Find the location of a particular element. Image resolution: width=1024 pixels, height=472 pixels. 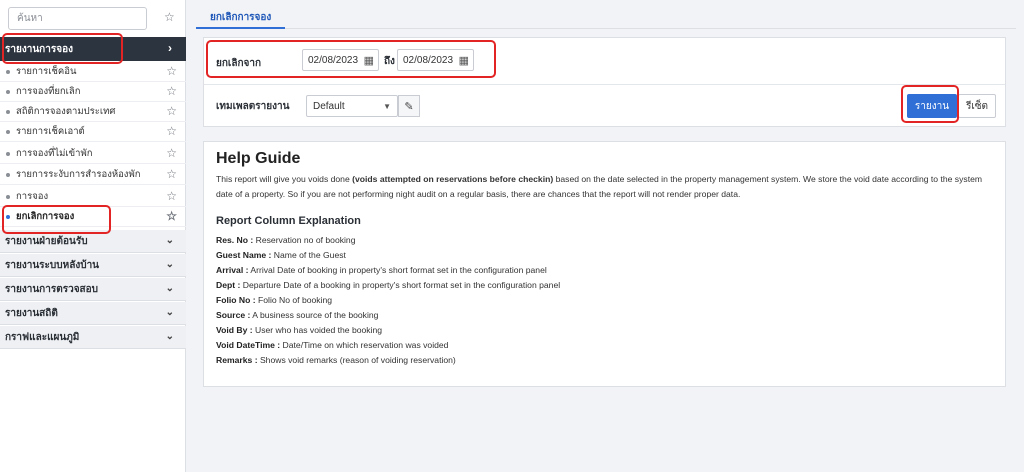

sidebar-item-country-stats: สถิติการจองตามประเทศ ☆ is located at coordinates (93, 112).